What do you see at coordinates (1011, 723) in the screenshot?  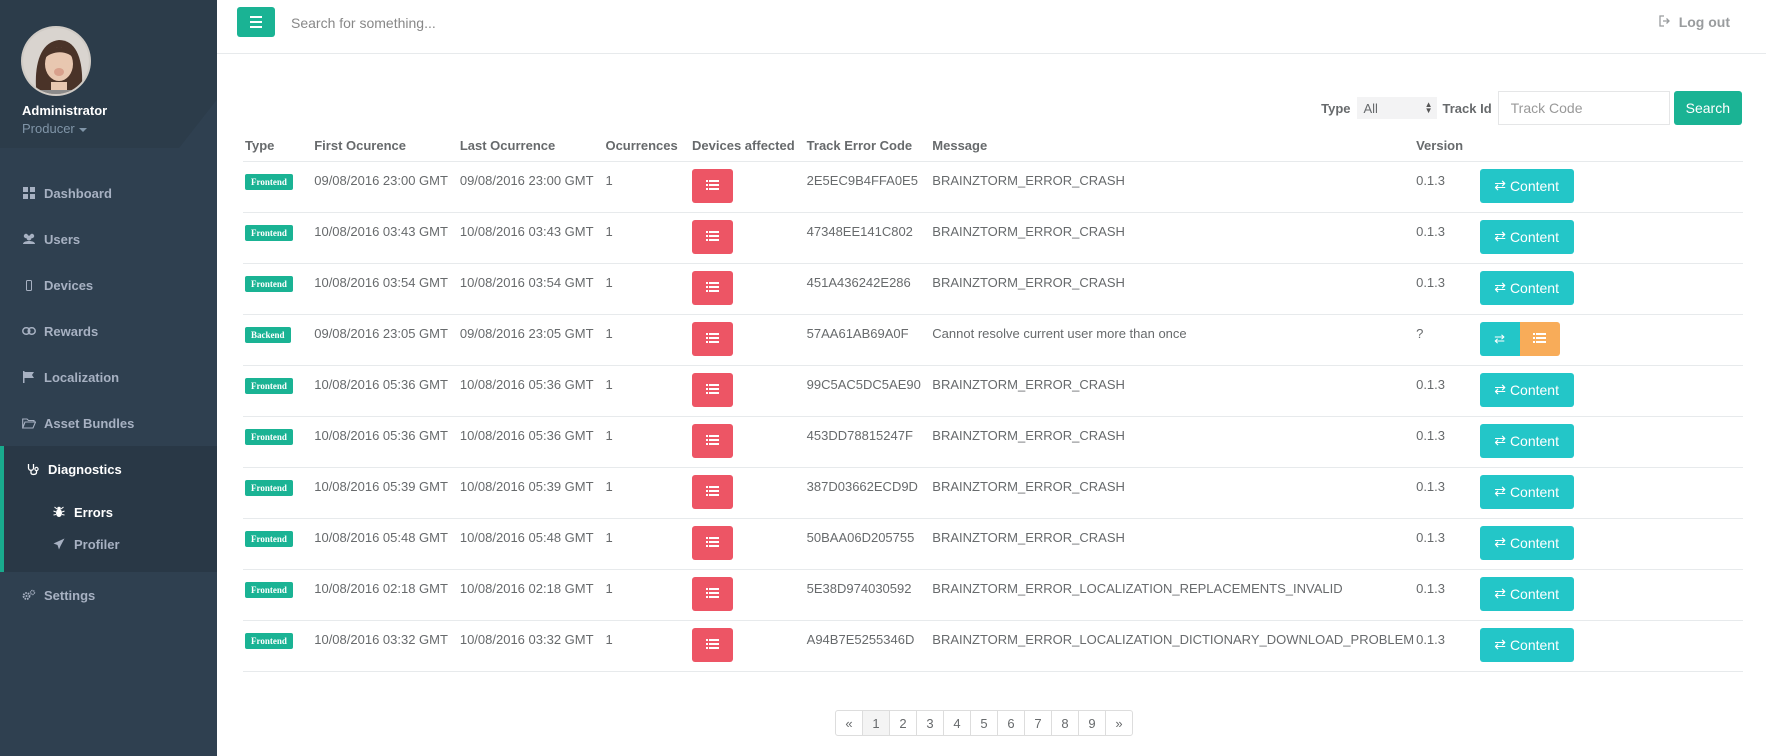 I see `pagination-page: 6` at bounding box center [1011, 723].